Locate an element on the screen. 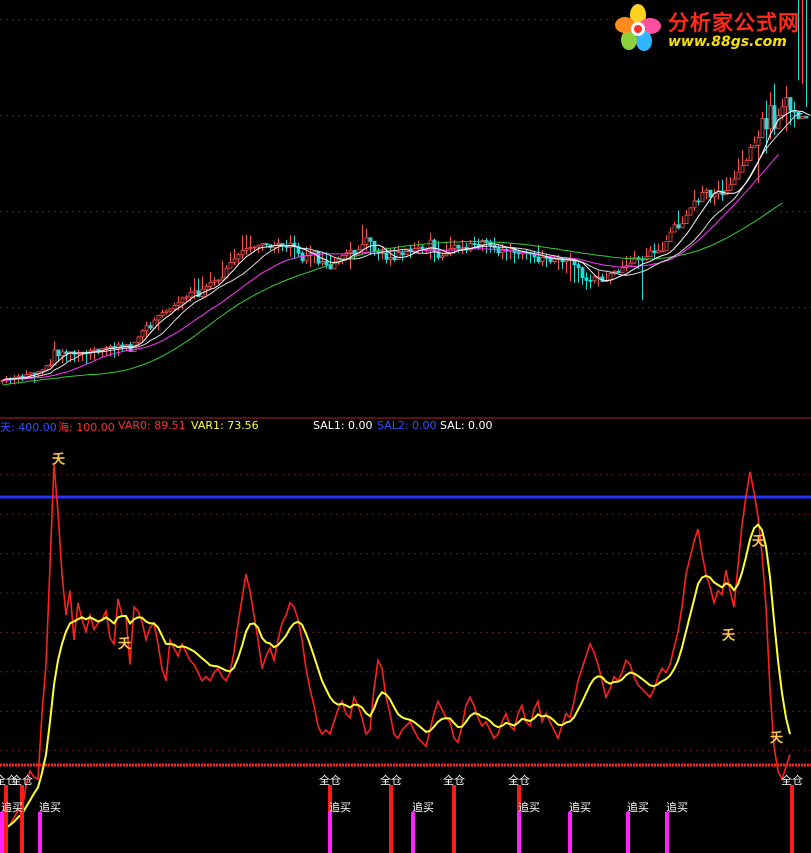 The image size is (811, 853). peak-marker-3: 夭 is located at coordinates (758, 541).